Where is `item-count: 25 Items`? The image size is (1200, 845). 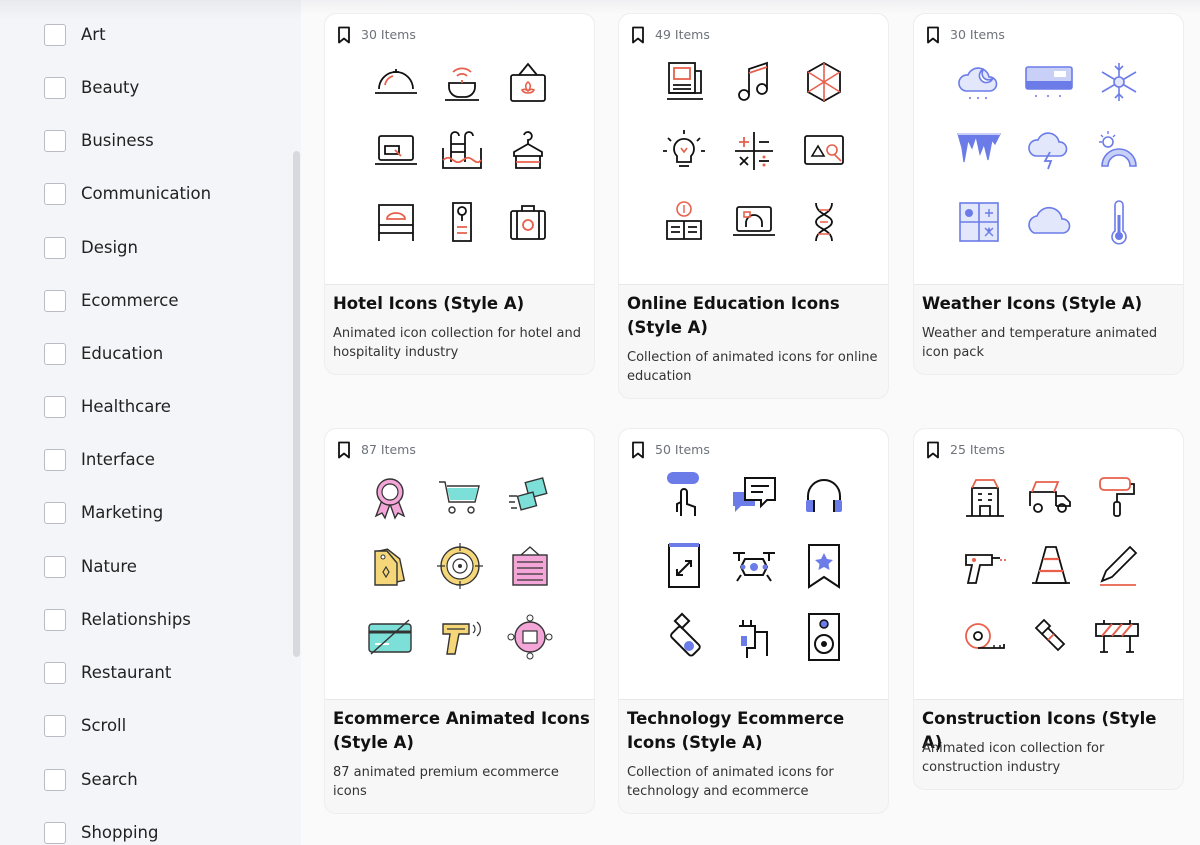 item-count: 25 Items is located at coordinates (977, 449).